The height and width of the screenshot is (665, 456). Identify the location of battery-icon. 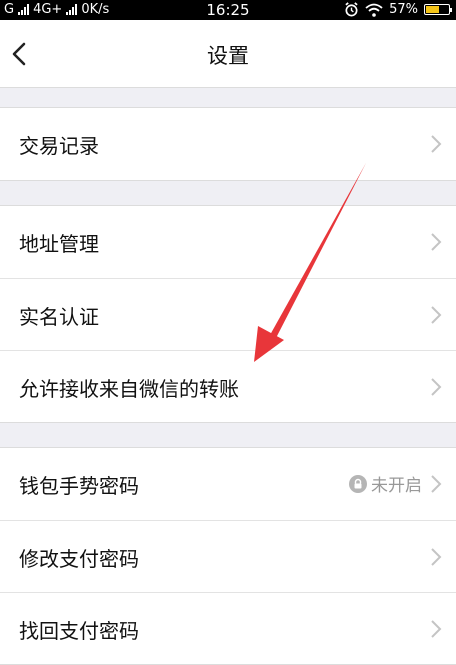
(438, 9).